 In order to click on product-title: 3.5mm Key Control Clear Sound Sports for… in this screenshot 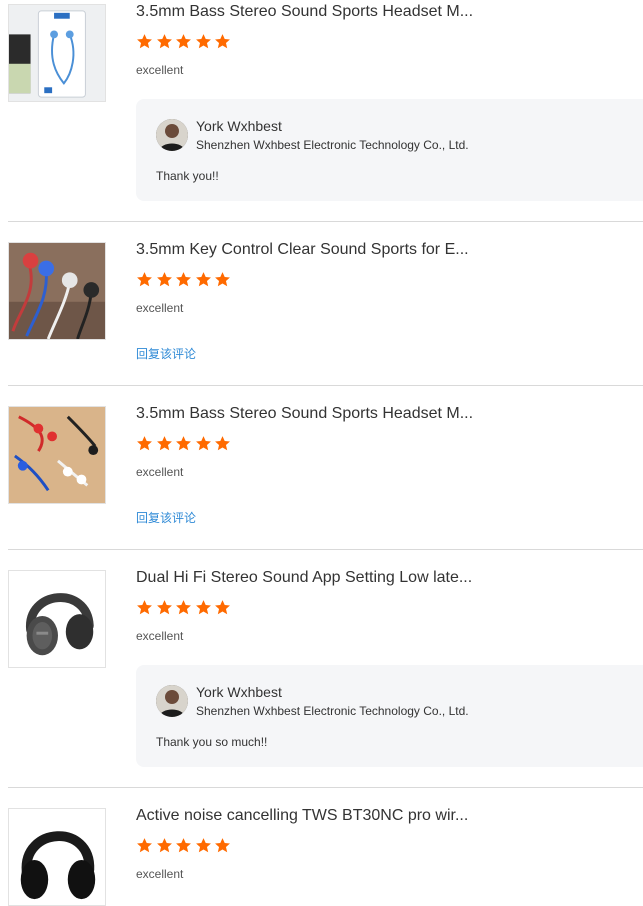, I will do `click(386, 250)`.